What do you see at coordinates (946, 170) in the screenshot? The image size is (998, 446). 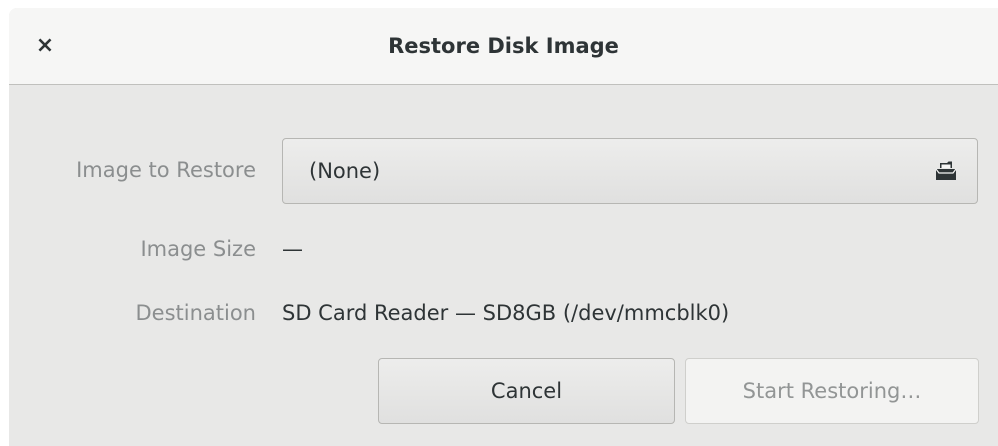 I see `document-open-icon` at bounding box center [946, 170].